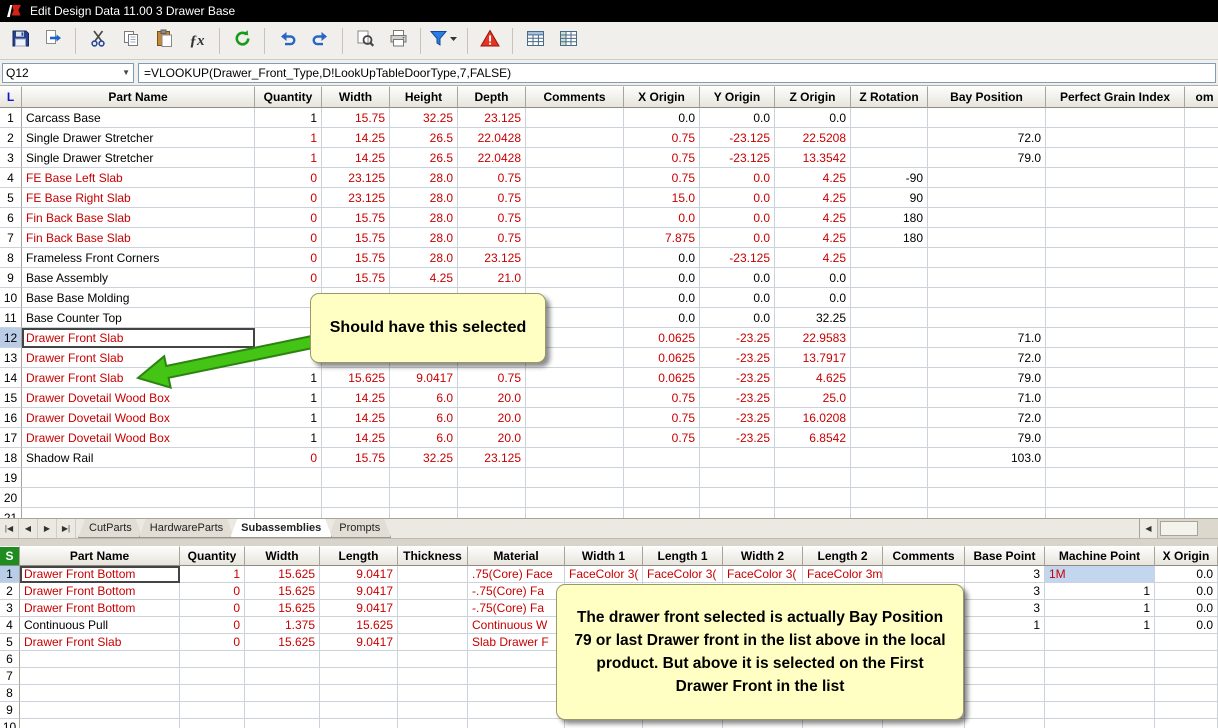  I want to click on chevron-down-icon: ▼, so click(126, 72).